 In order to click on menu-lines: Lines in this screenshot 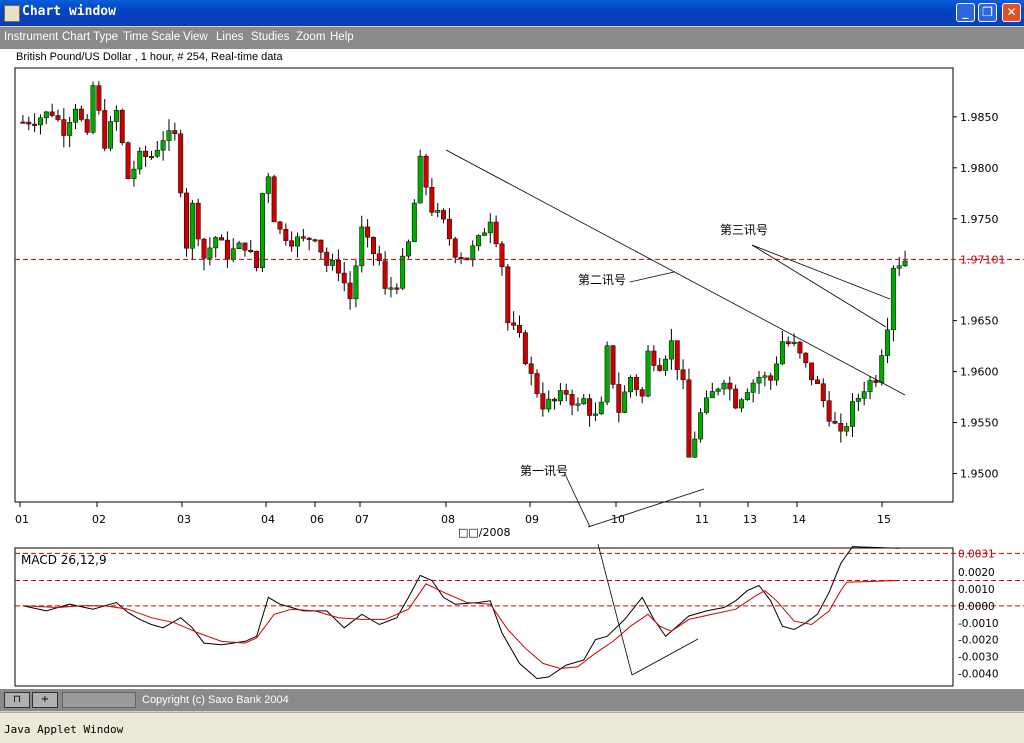, I will do `click(230, 37)`.